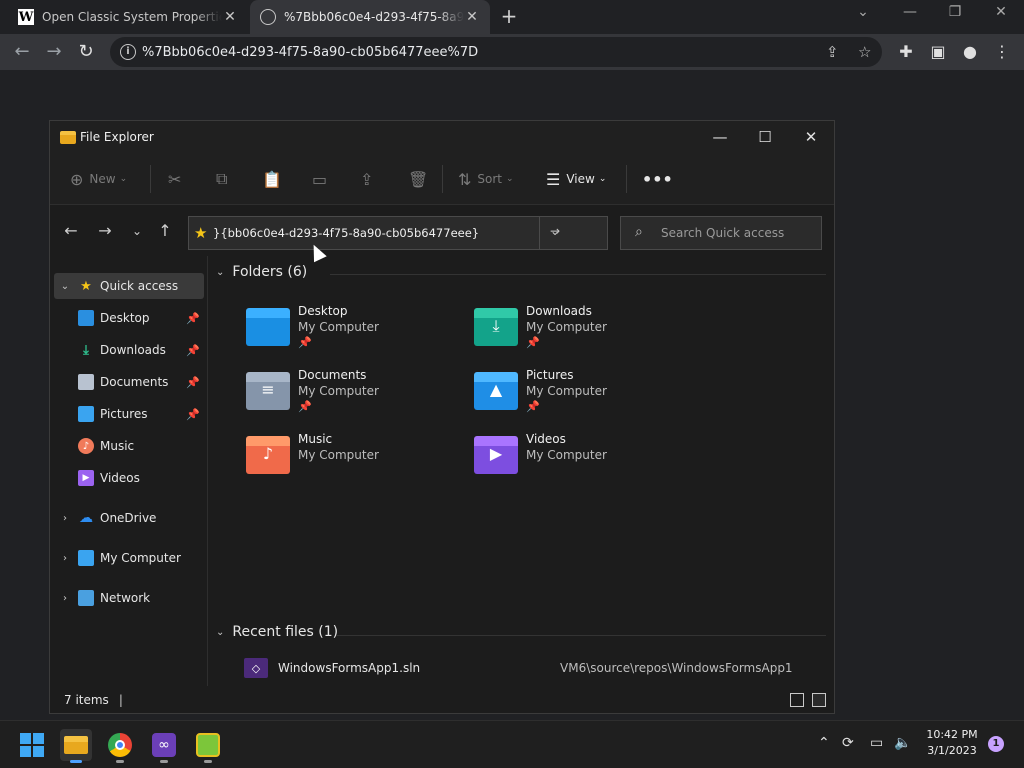  Describe the element at coordinates (133, 350) in the screenshot. I see `nav-label: Downloads` at that location.